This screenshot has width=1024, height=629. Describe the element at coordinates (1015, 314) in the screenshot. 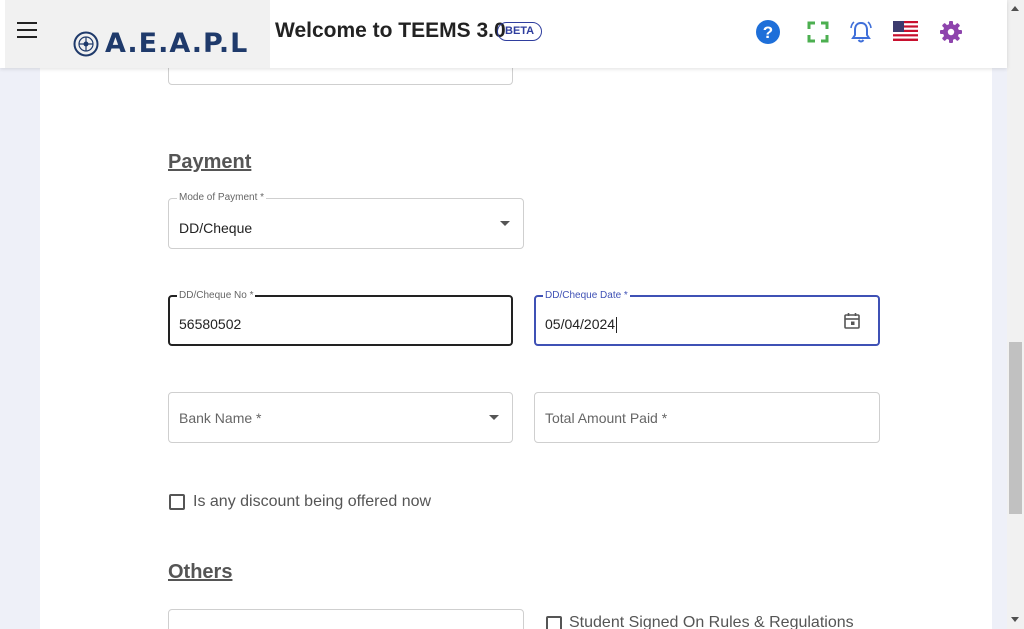

I see `page-scrollbar` at that location.